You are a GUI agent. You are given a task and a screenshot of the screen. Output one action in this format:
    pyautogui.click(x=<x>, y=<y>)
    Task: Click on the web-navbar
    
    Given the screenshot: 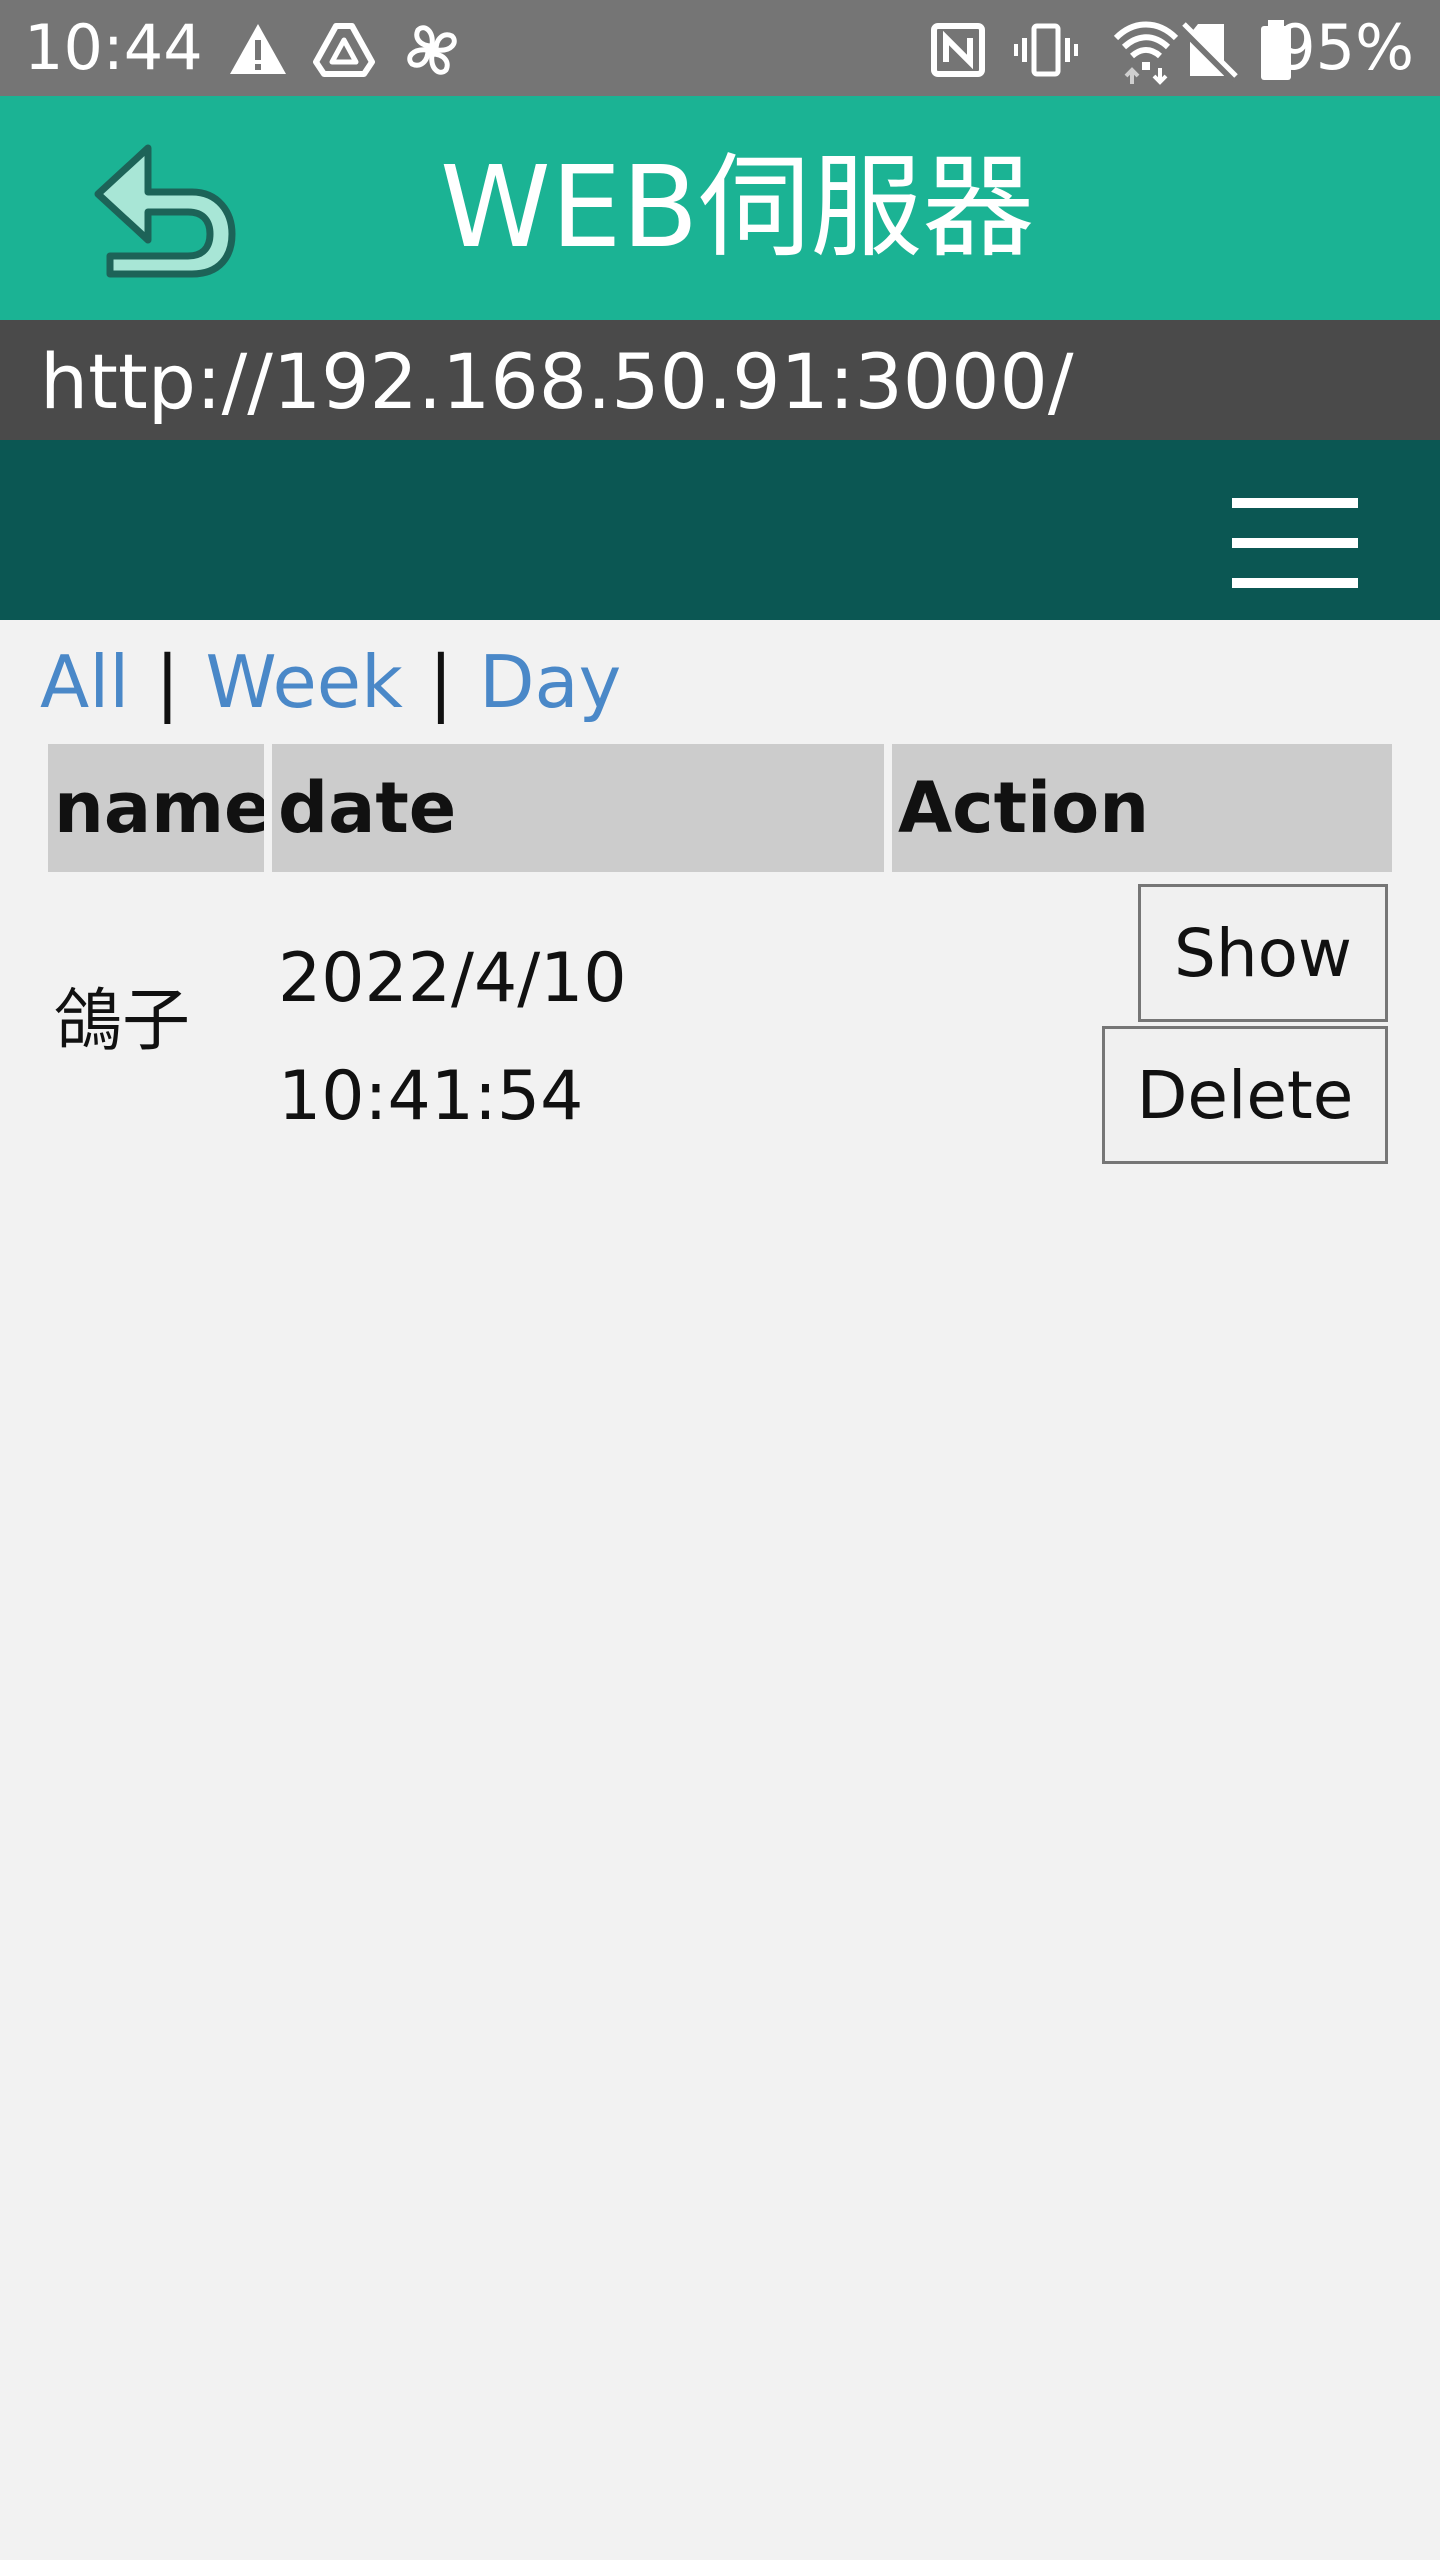 What is the action you would take?
    pyautogui.click(x=720, y=530)
    